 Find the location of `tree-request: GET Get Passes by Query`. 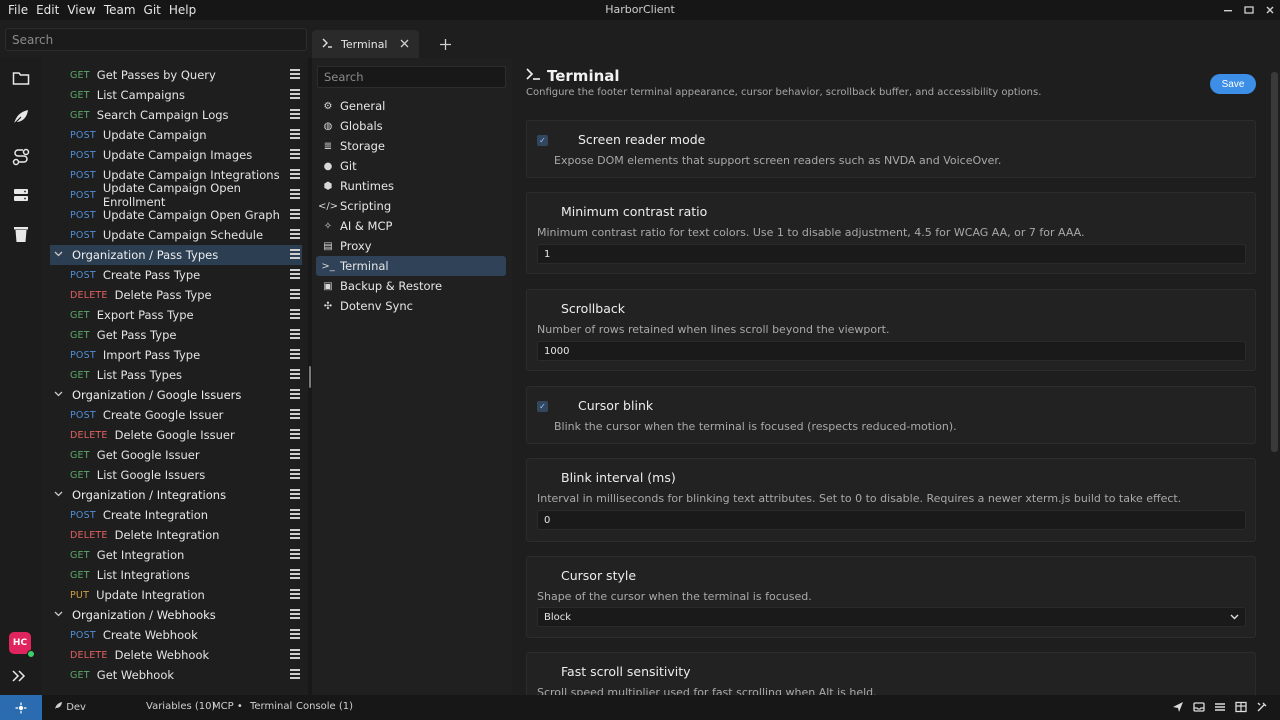

tree-request: GET Get Passes by Query is located at coordinates (176, 75).